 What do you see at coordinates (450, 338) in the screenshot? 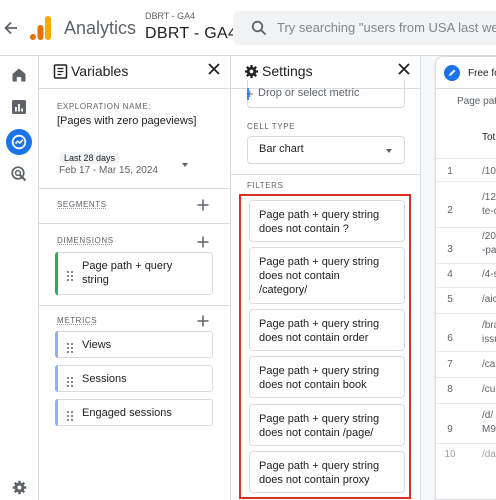
I see `row-number: 6` at bounding box center [450, 338].